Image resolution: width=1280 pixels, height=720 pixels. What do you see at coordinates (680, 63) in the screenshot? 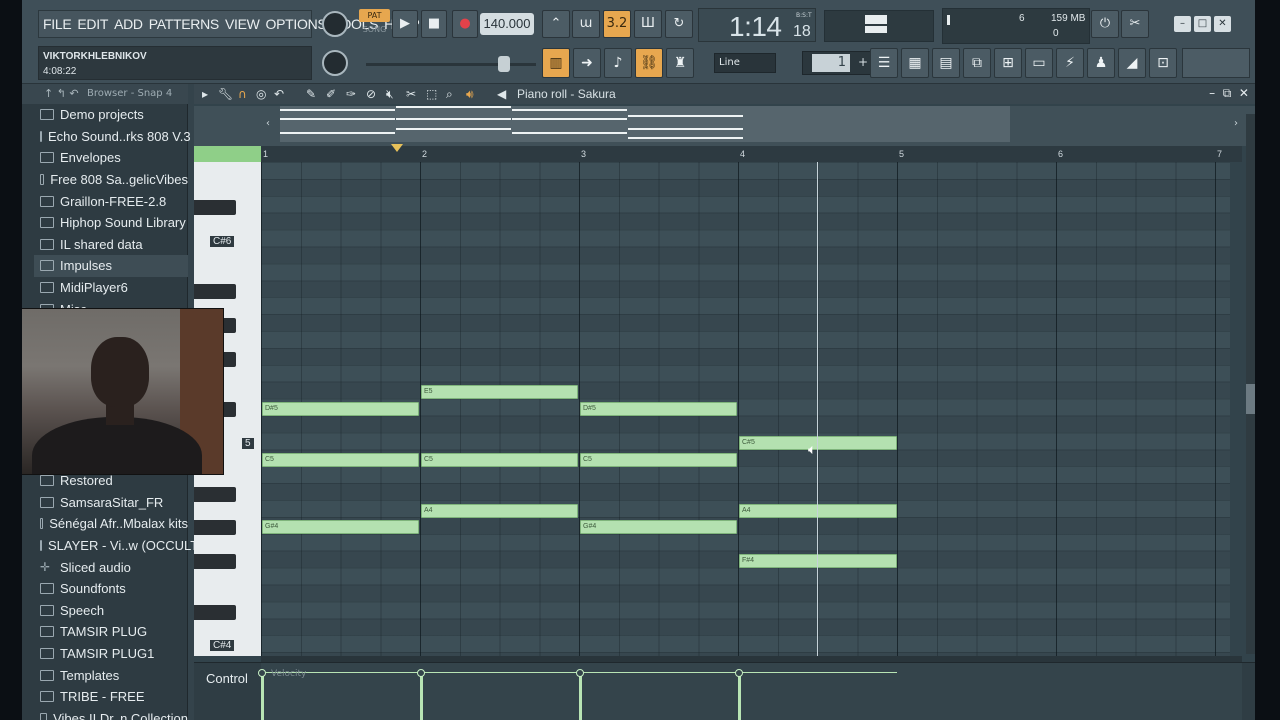
I see `metronome-view-button: ♜` at bounding box center [680, 63].